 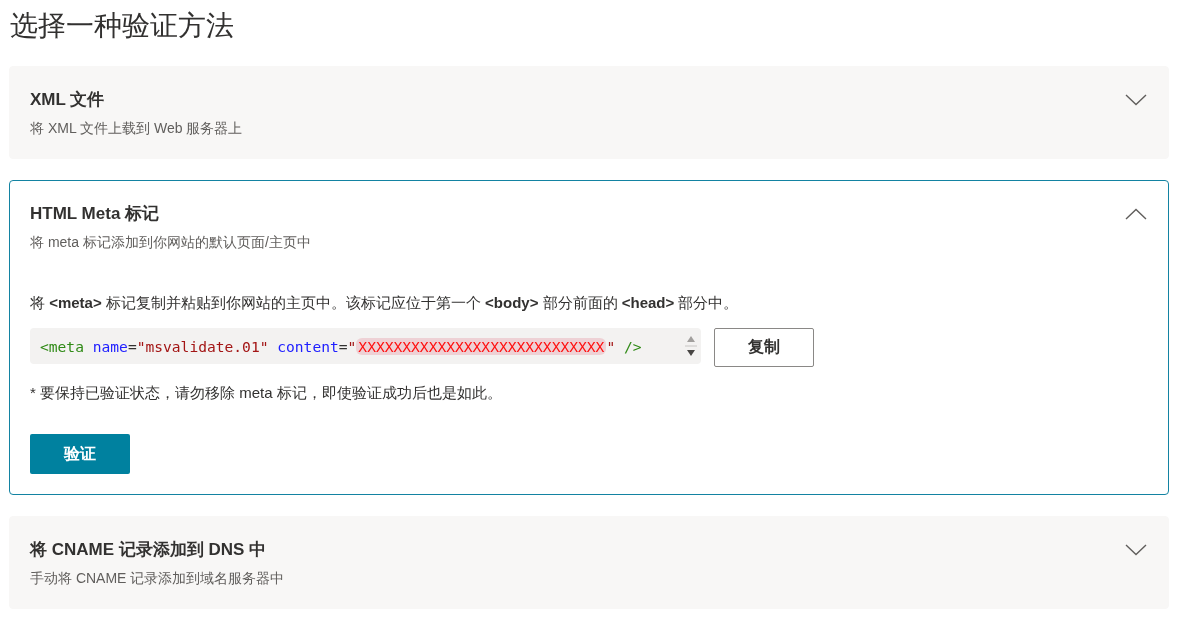 What do you see at coordinates (266, 393) in the screenshot?
I see `note-text: * 要保持已验证状态，请勿移除 meta 标记，即使验证成功后也是如此。` at bounding box center [266, 393].